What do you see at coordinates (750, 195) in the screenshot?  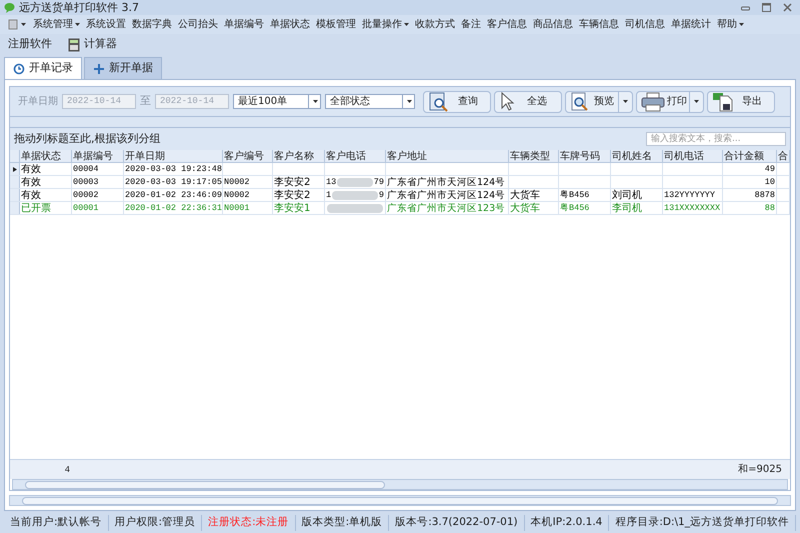 I see `table-cell: 8878` at bounding box center [750, 195].